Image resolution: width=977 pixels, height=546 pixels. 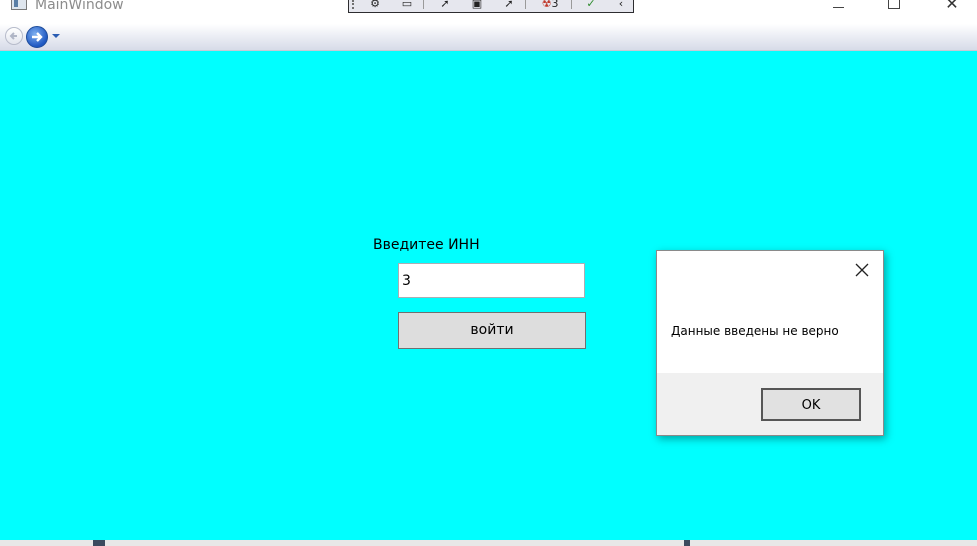 What do you see at coordinates (488, 37) in the screenshot?
I see `navigation-bar` at bounding box center [488, 37].